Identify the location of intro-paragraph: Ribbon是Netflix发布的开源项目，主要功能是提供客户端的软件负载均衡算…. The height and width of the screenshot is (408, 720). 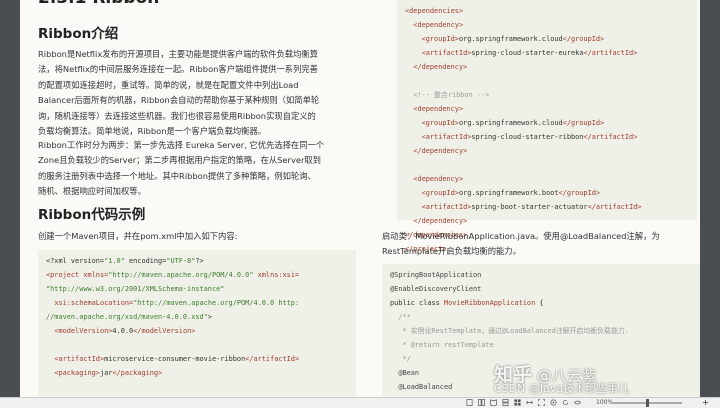
(179, 93).